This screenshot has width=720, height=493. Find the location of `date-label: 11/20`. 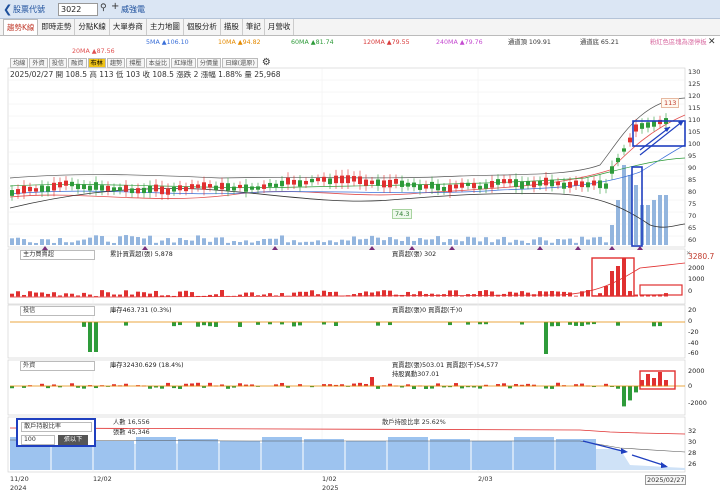

date-label: 11/20 is located at coordinates (19, 479).